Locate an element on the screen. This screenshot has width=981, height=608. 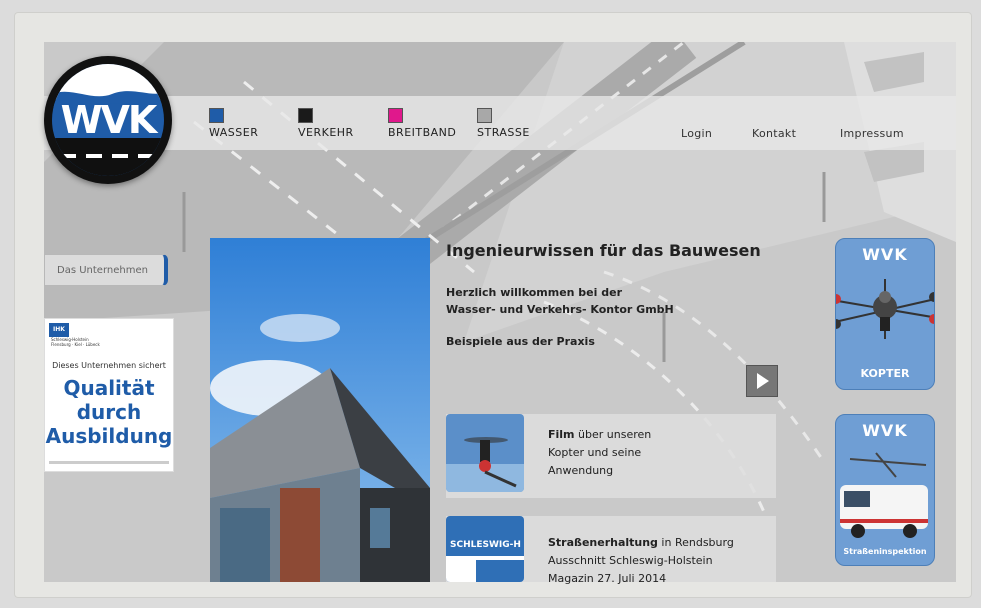
sidebox-strasseninspektion: WVK Straßeninspektion is located at coordinates (885, 490).